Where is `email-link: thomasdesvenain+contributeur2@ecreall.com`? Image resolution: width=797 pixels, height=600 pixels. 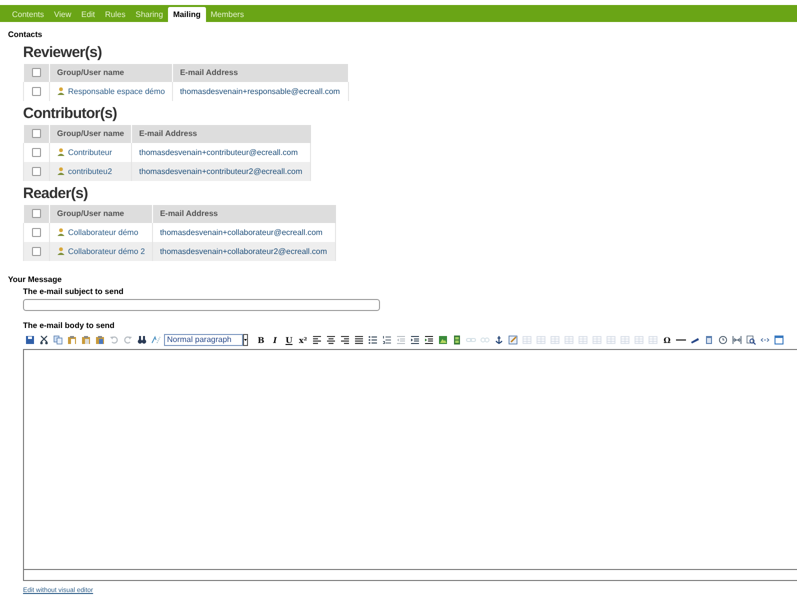
email-link: thomasdesvenain+contributeur2@ecreall.com is located at coordinates (220, 171).